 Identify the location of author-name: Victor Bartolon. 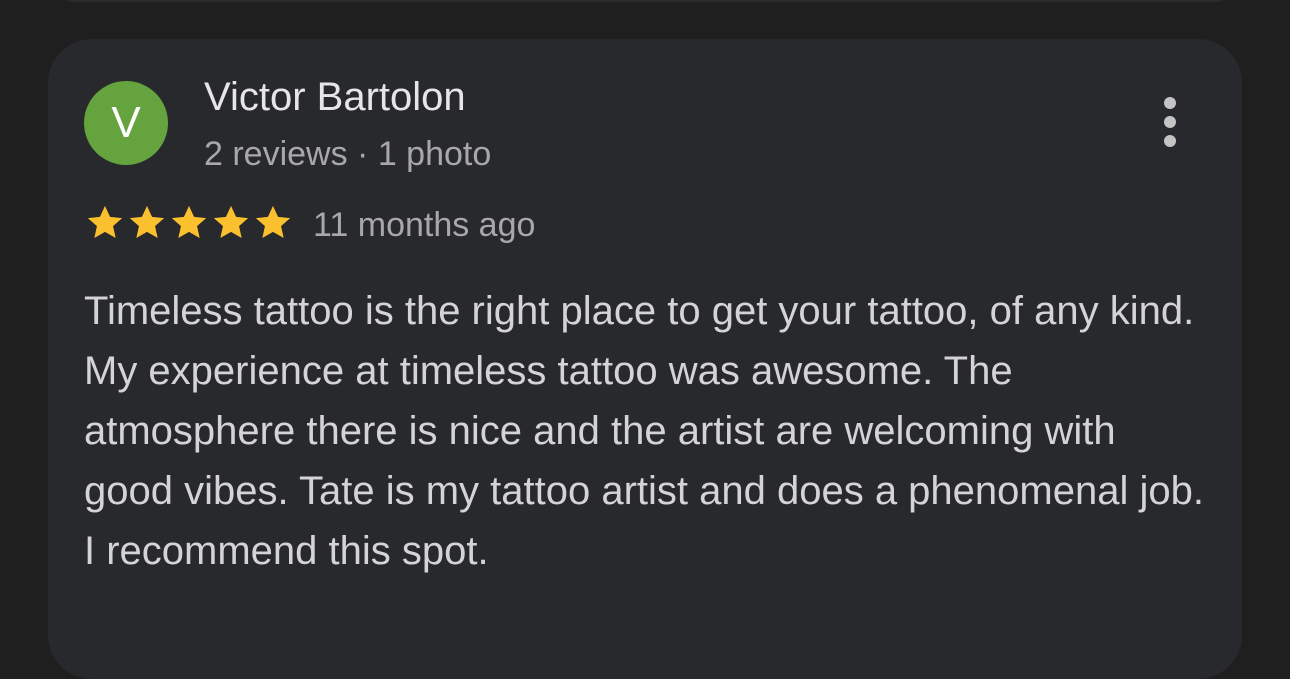
(335, 97).